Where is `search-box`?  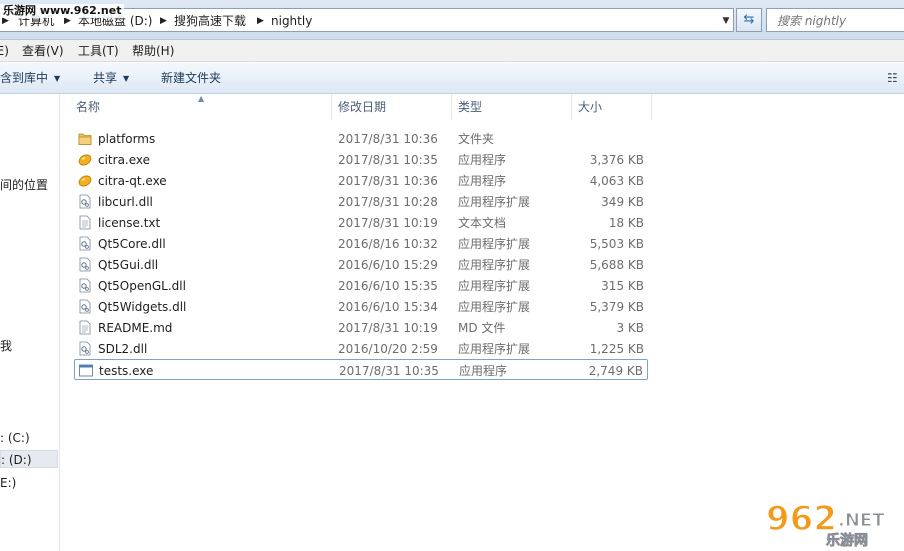 search-box is located at coordinates (835, 20).